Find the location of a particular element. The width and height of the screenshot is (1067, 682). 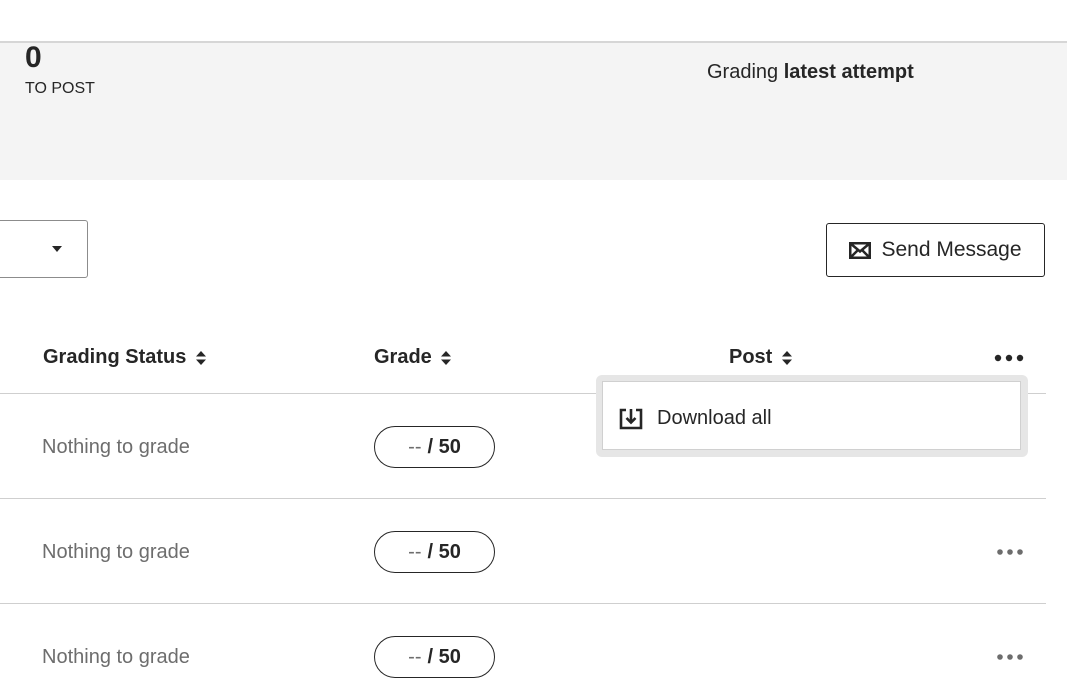

header-grade-label: Grade is located at coordinates (403, 357).